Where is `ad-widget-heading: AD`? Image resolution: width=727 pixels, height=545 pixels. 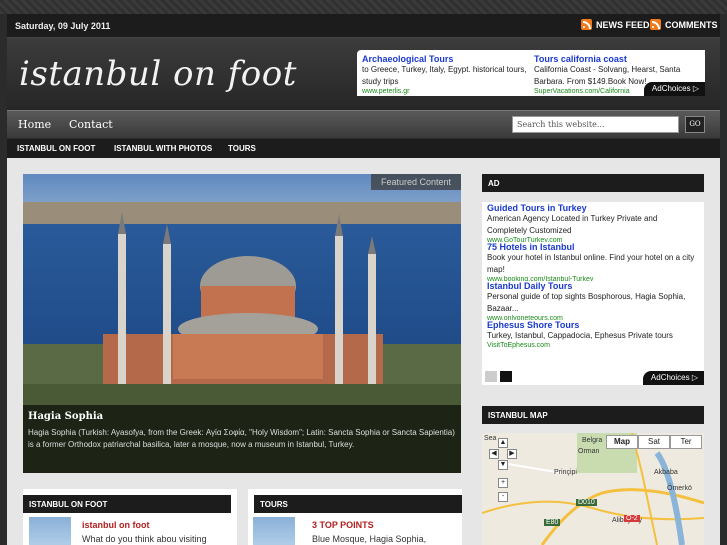 ad-widget-heading: AD is located at coordinates (593, 183).